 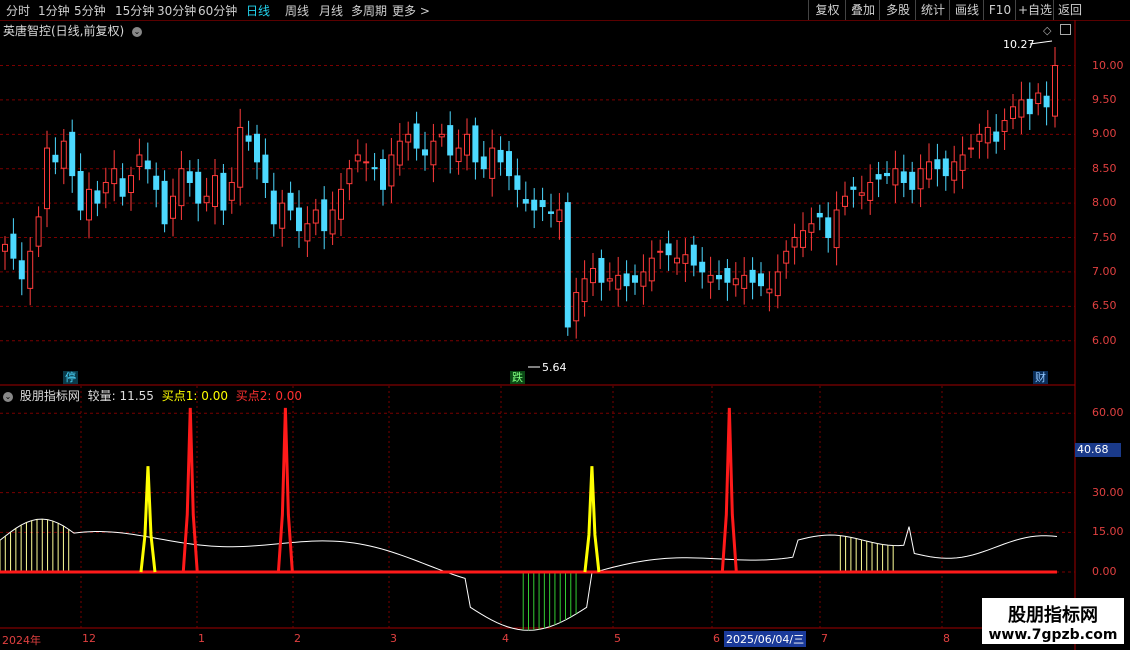 What do you see at coordinates (1108, 532) in the screenshot?
I see `indicator-tick-2: 15.00` at bounding box center [1108, 532].